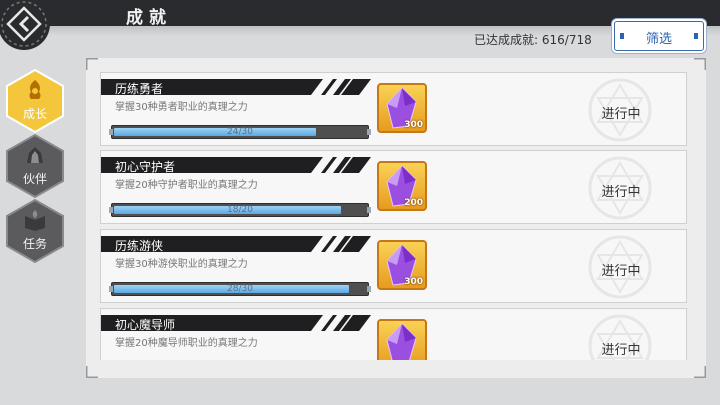 The image size is (720, 405). Describe the element at coordinates (236, 87) in the screenshot. I see `name-bar: 历练勇者` at that location.